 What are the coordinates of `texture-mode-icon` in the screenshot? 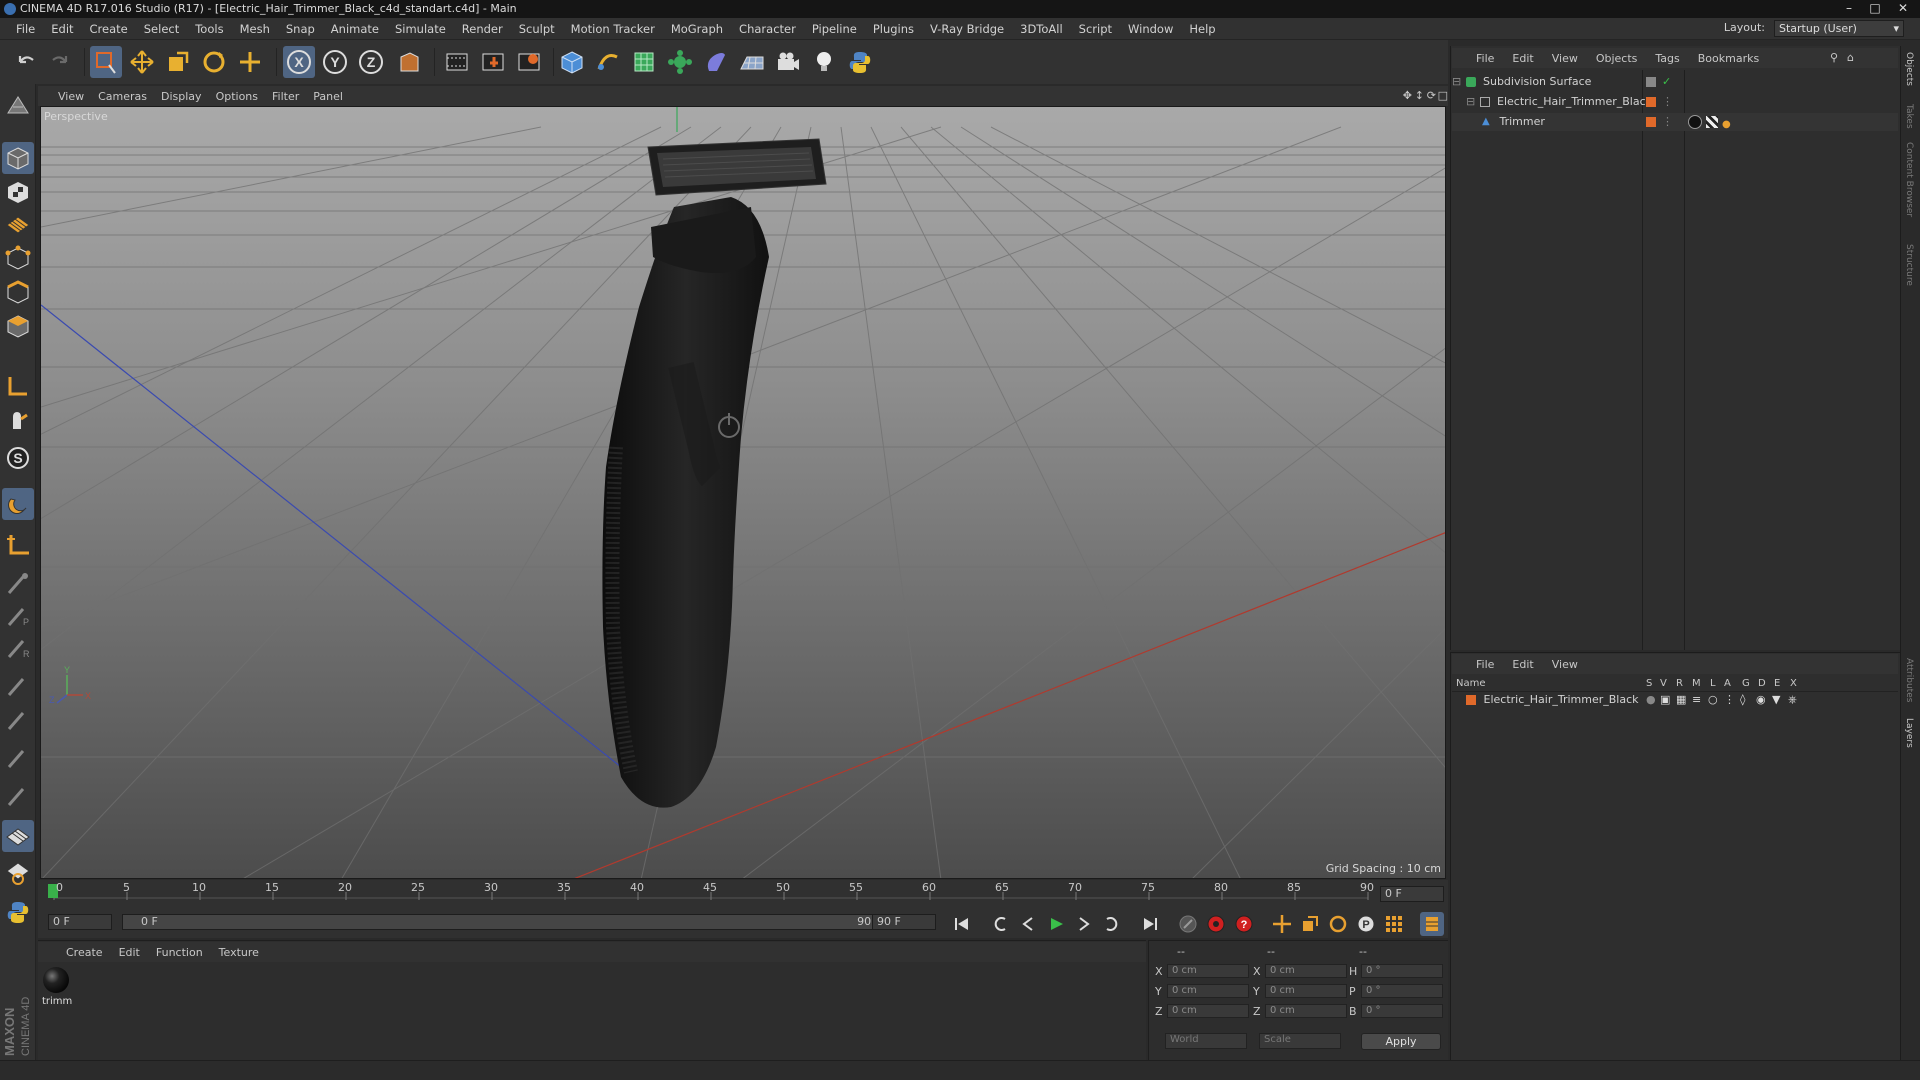 It's located at (18, 192).